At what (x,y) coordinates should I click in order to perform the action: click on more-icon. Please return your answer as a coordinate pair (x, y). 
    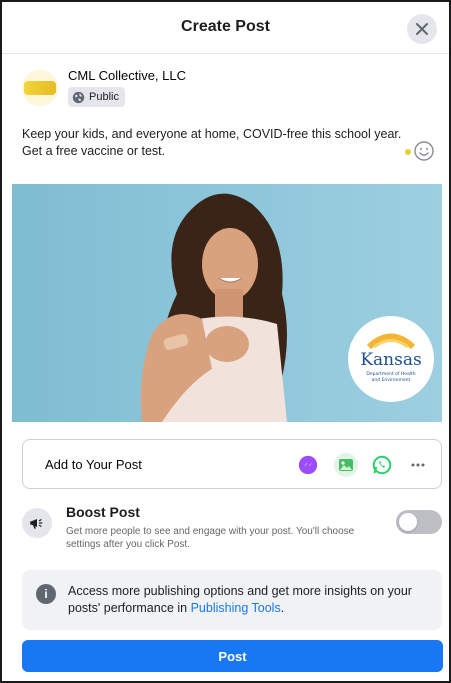
    Looking at the image, I should click on (418, 465).